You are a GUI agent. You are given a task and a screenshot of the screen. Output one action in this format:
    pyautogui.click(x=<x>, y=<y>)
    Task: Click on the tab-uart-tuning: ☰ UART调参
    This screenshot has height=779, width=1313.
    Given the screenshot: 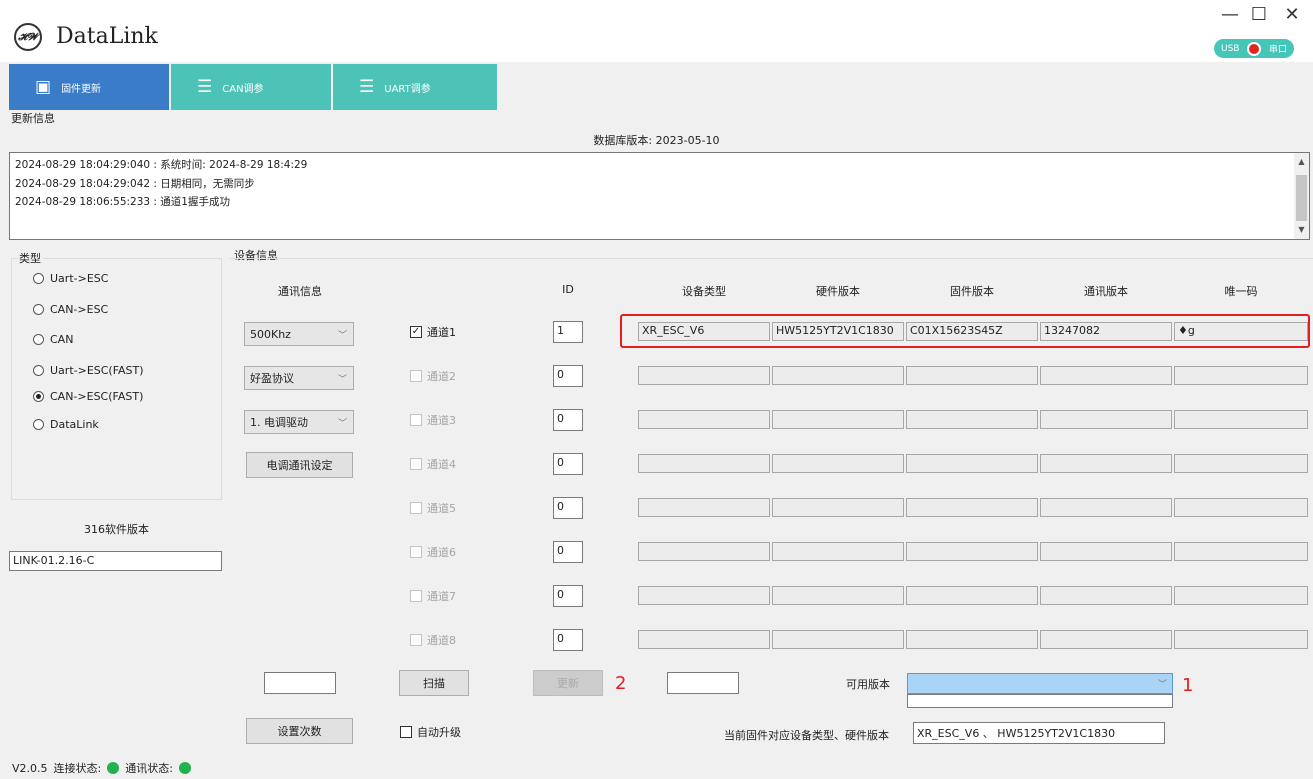 What is the action you would take?
    pyautogui.click(x=415, y=87)
    